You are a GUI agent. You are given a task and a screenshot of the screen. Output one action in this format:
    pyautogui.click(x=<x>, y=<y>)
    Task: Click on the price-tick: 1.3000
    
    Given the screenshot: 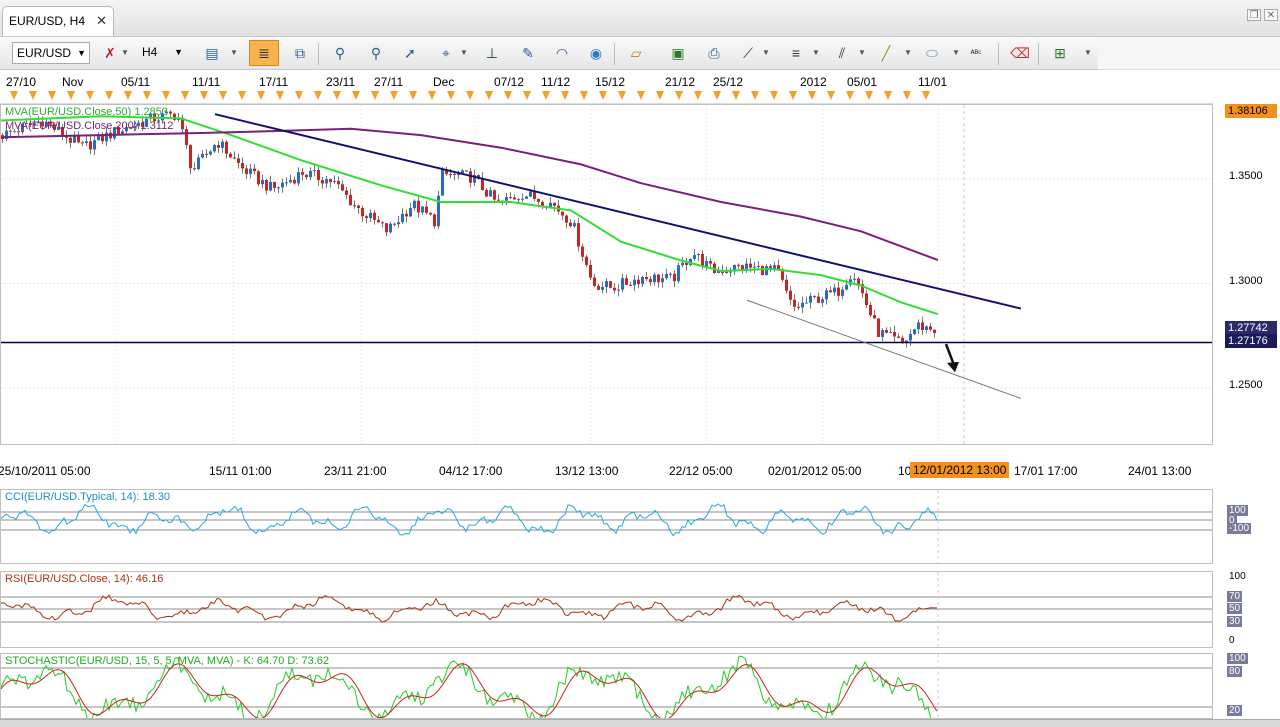 What is the action you would take?
    pyautogui.click(x=1246, y=281)
    